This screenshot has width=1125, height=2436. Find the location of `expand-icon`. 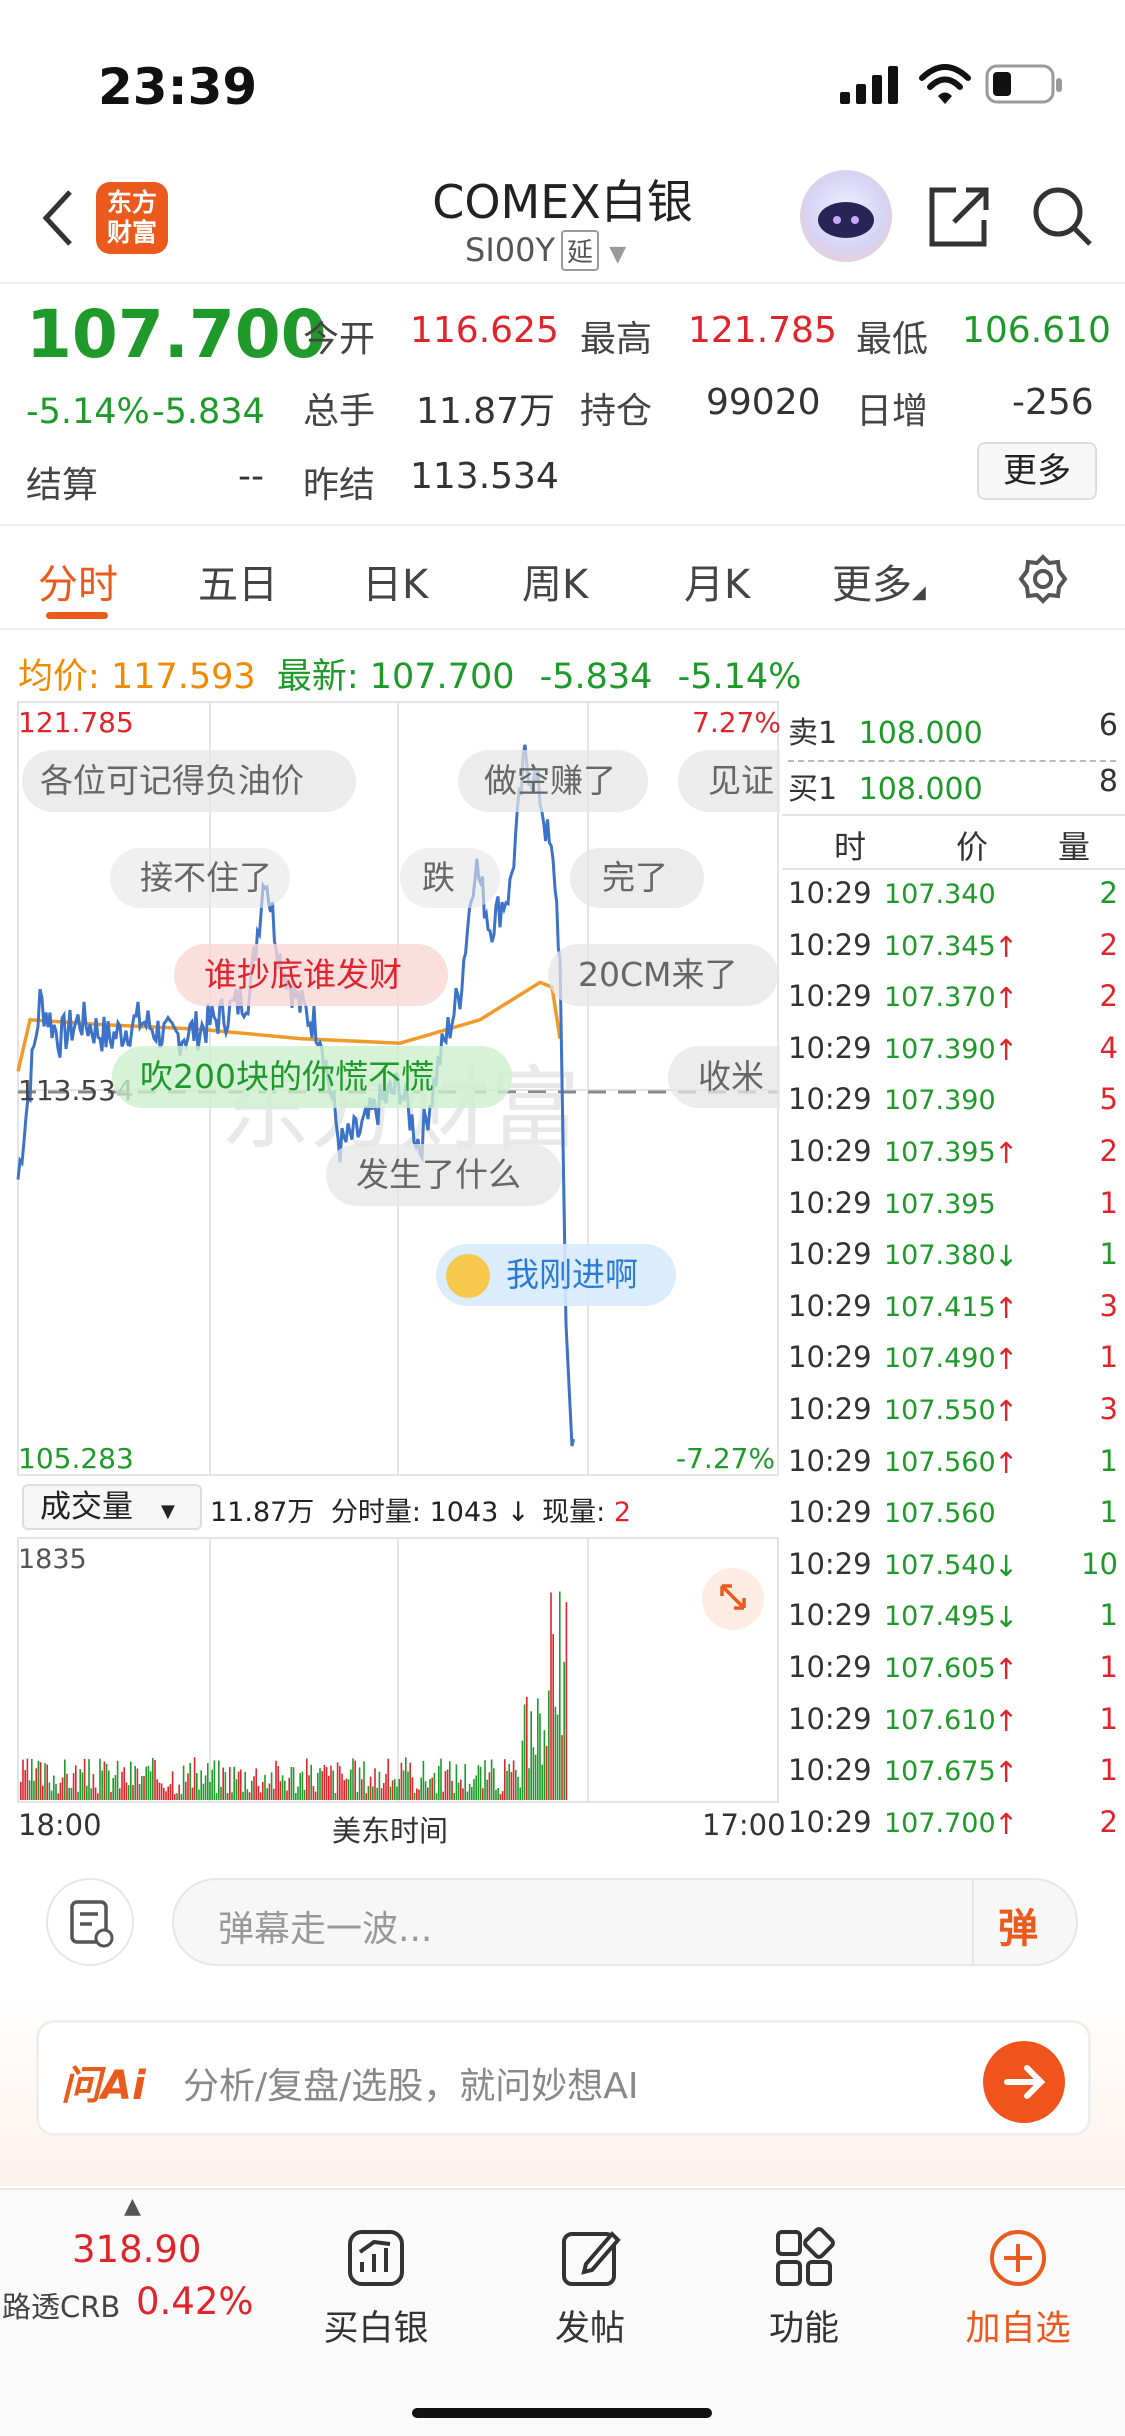

expand-icon is located at coordinates (733, 1599).